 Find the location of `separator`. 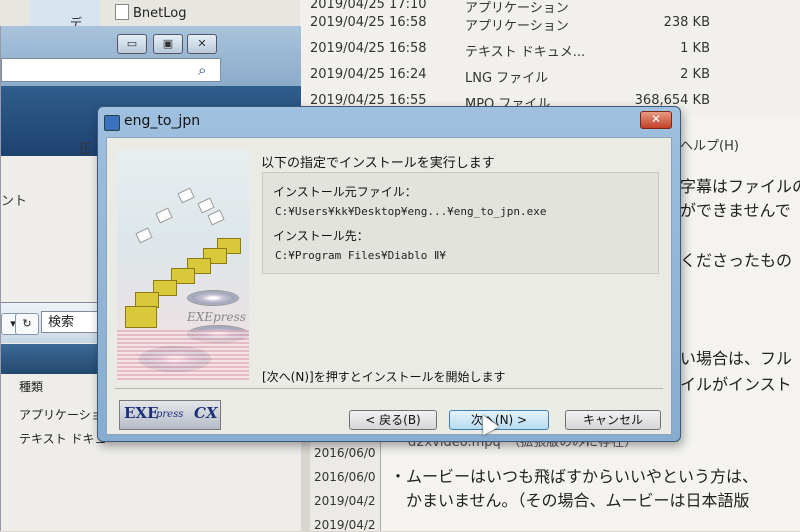

separator is located at coordinates (389, 388).